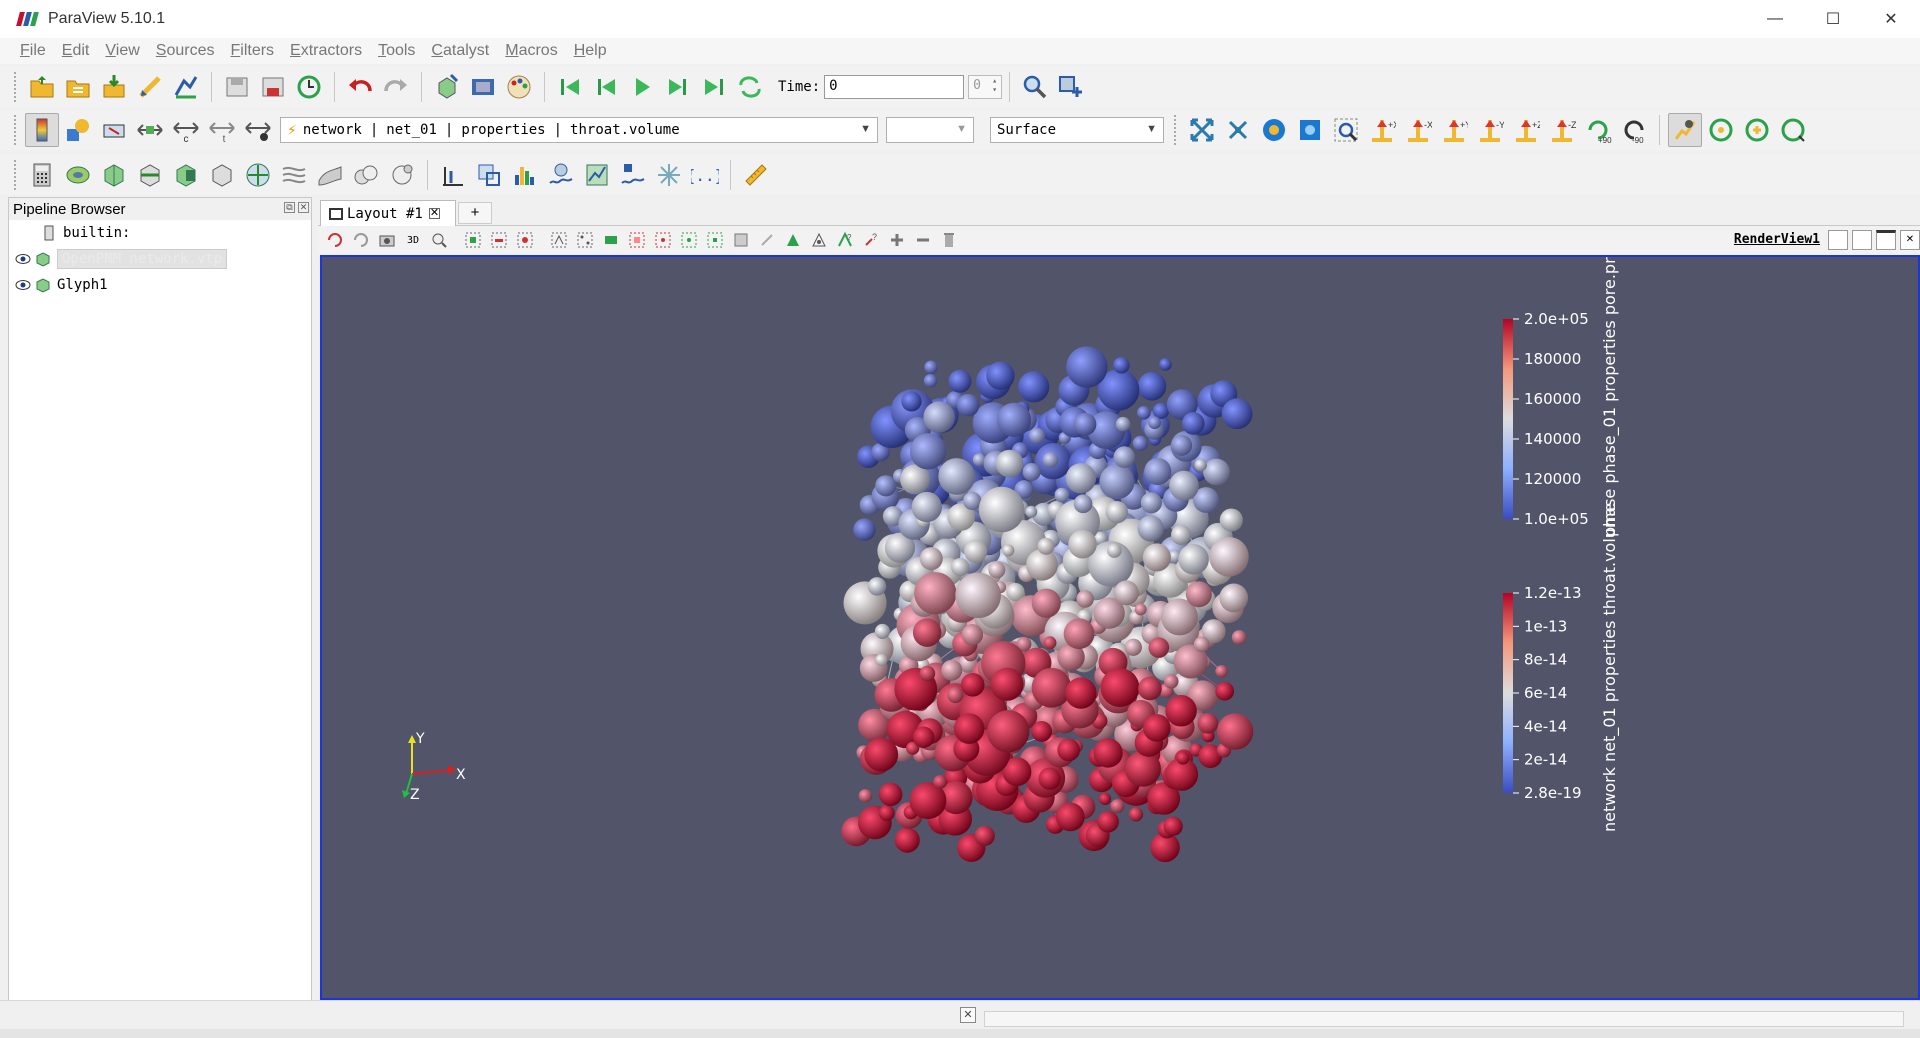  Describe the element at coordinates (122, 51) in the screenshot. I see `menu-view: View` at that location.